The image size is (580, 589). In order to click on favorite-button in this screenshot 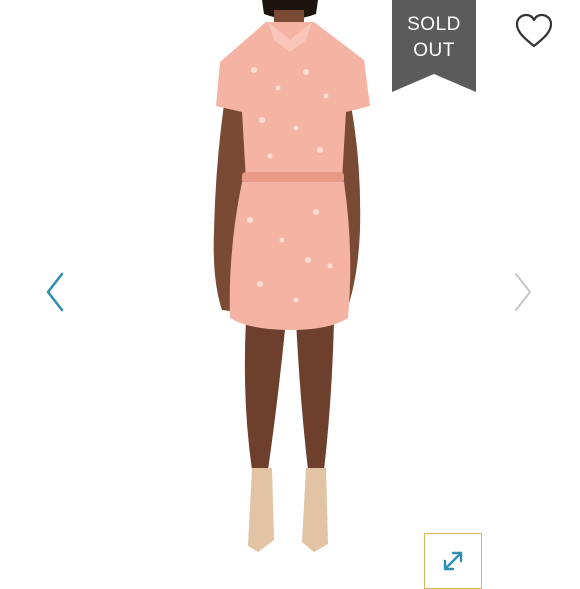, I will do `click(534, 31)`.